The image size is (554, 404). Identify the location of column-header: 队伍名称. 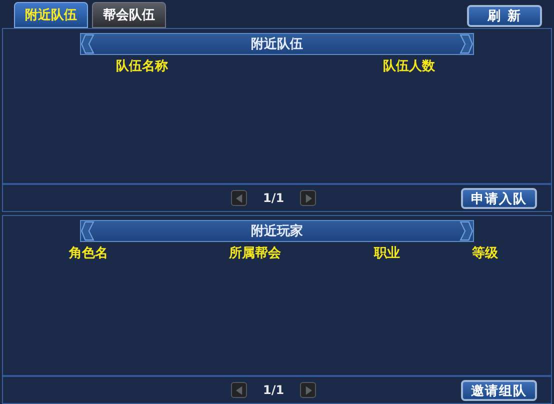
(142, 66).